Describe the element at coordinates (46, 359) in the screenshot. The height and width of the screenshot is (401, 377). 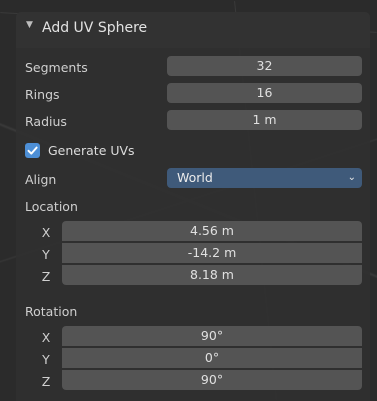
I see `rotation-y-label: Y` at that location.